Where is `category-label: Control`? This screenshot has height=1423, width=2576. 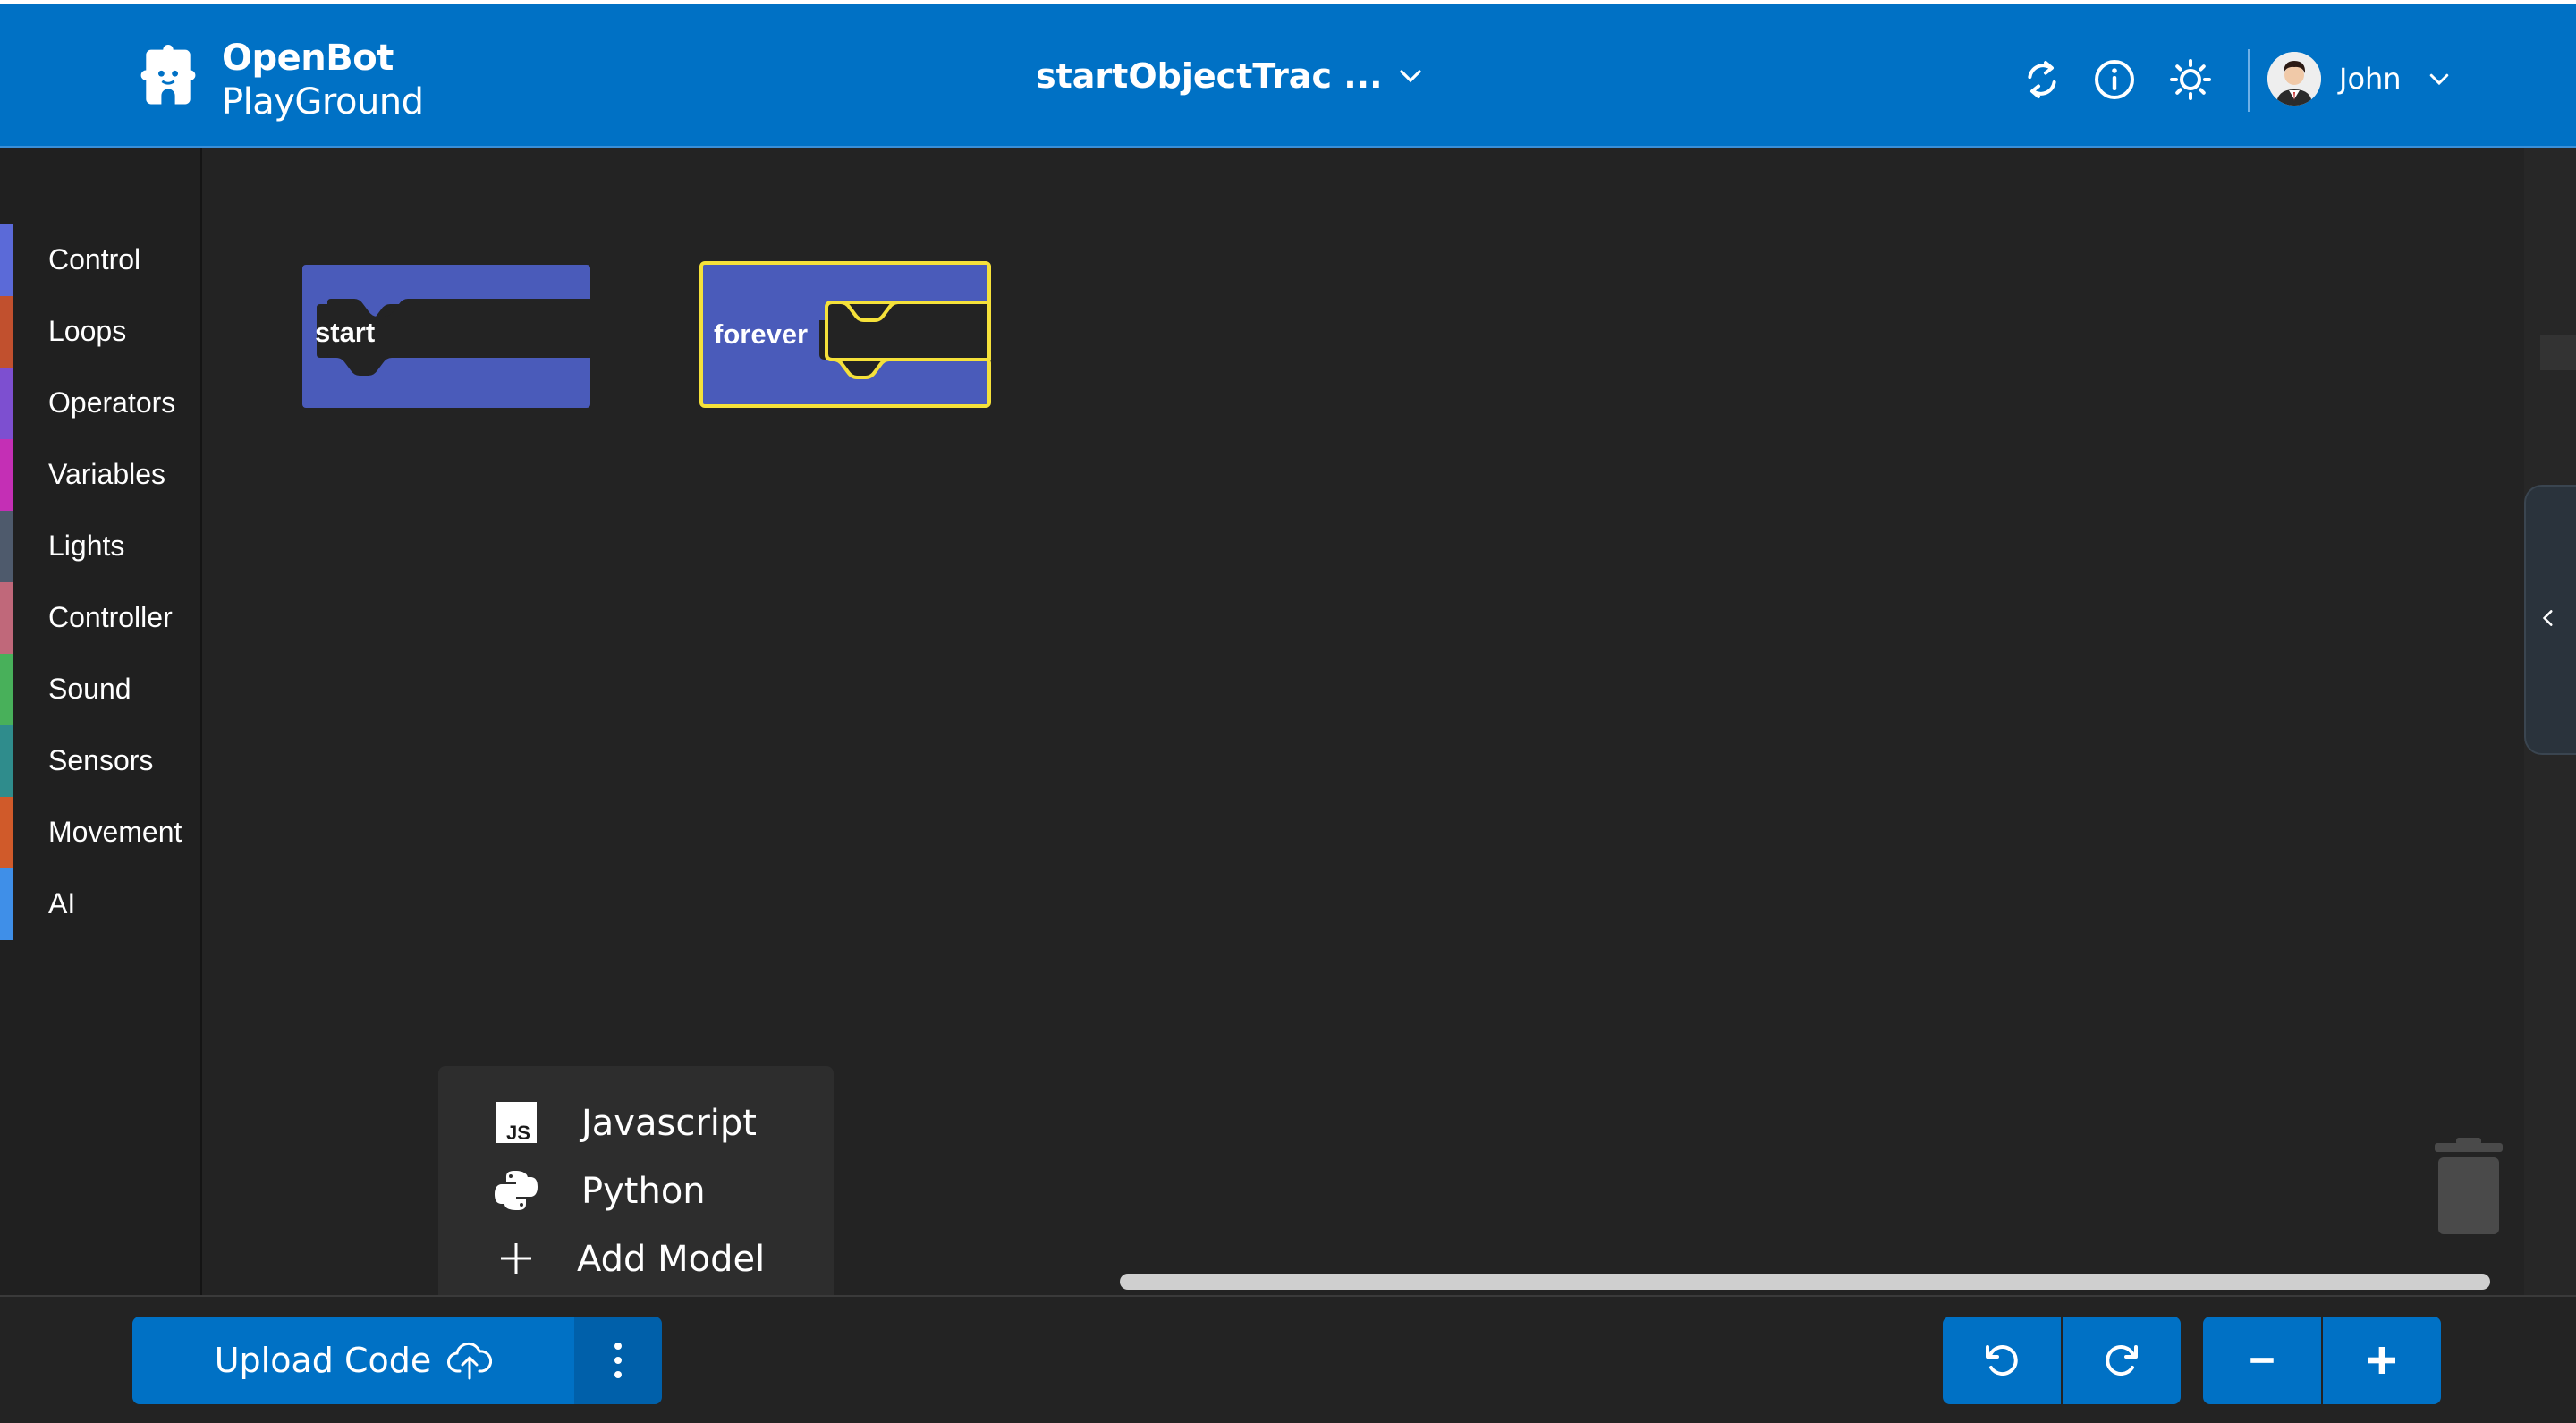
category-label: Control is located at coordinates (94, 259).